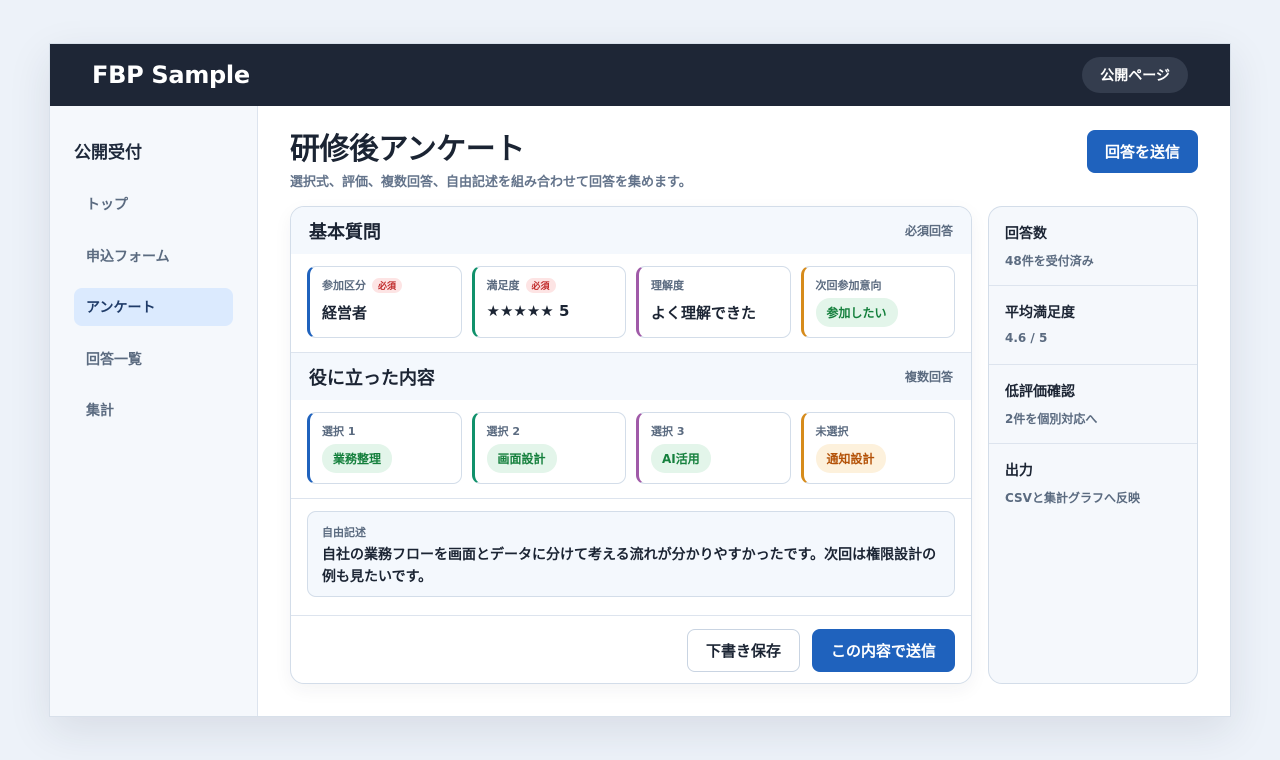 This screenshot has width=1280, height=760. I want to click on stat-title: 平均満足度, so click(1040, 313).